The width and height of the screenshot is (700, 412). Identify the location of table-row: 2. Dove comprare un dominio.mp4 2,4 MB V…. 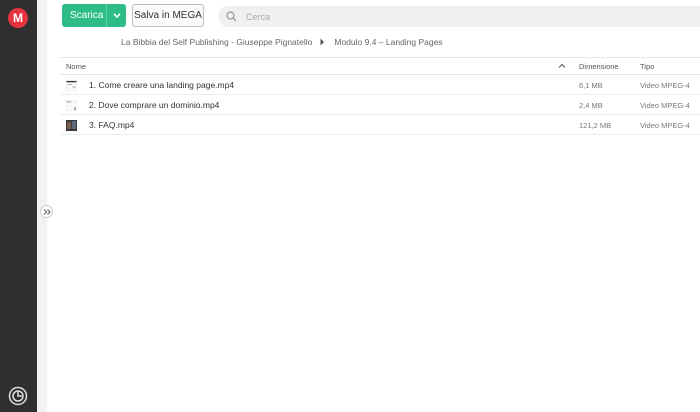
(380, 105).